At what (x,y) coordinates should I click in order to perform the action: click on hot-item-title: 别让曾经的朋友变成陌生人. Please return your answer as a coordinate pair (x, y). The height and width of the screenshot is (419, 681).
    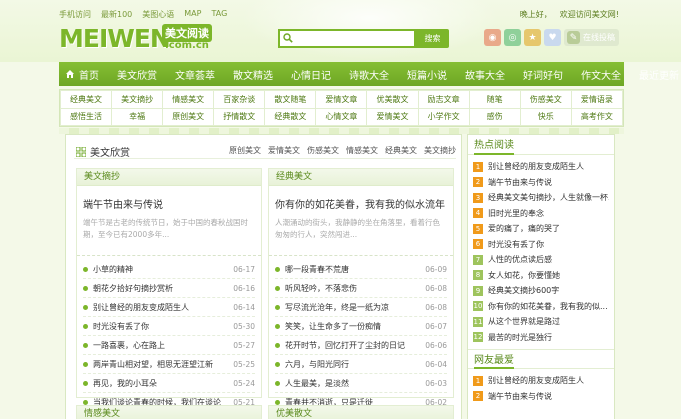
    Looking at the image, I should click on (536, 166).